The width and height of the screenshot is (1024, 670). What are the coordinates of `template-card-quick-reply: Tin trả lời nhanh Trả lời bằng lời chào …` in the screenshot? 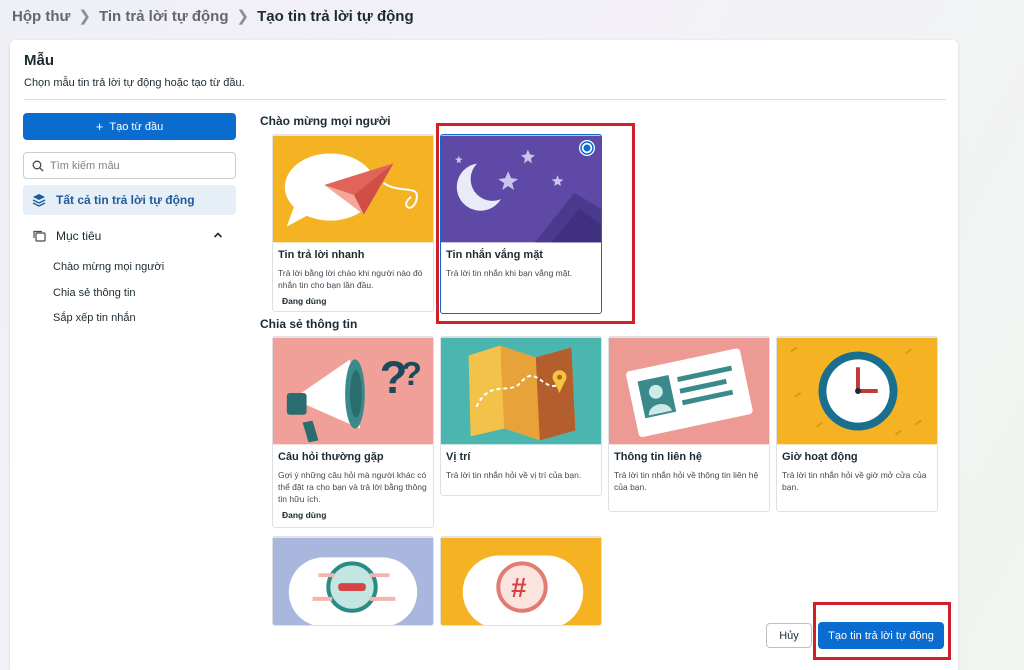 It's located at (353, 223).